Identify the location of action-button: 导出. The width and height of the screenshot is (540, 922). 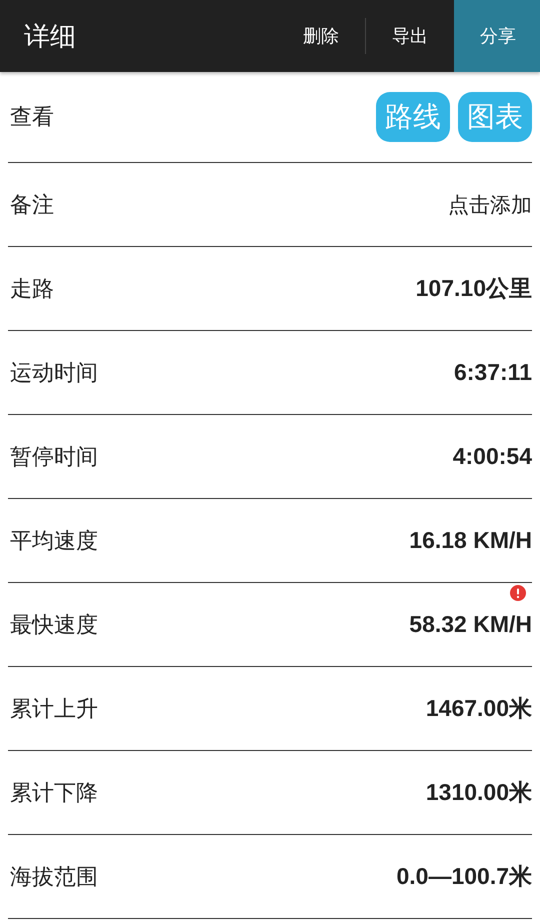
(410, 36).